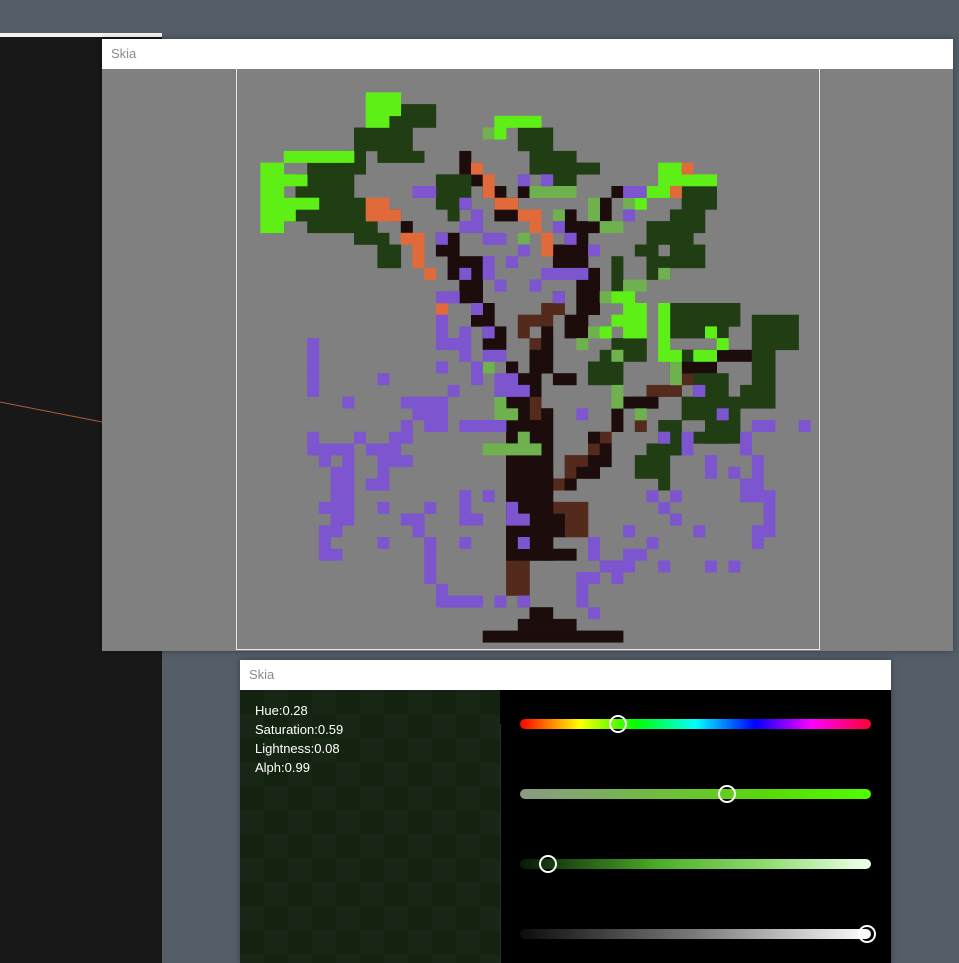  I want to click on hue-slider, so click(695, 724).